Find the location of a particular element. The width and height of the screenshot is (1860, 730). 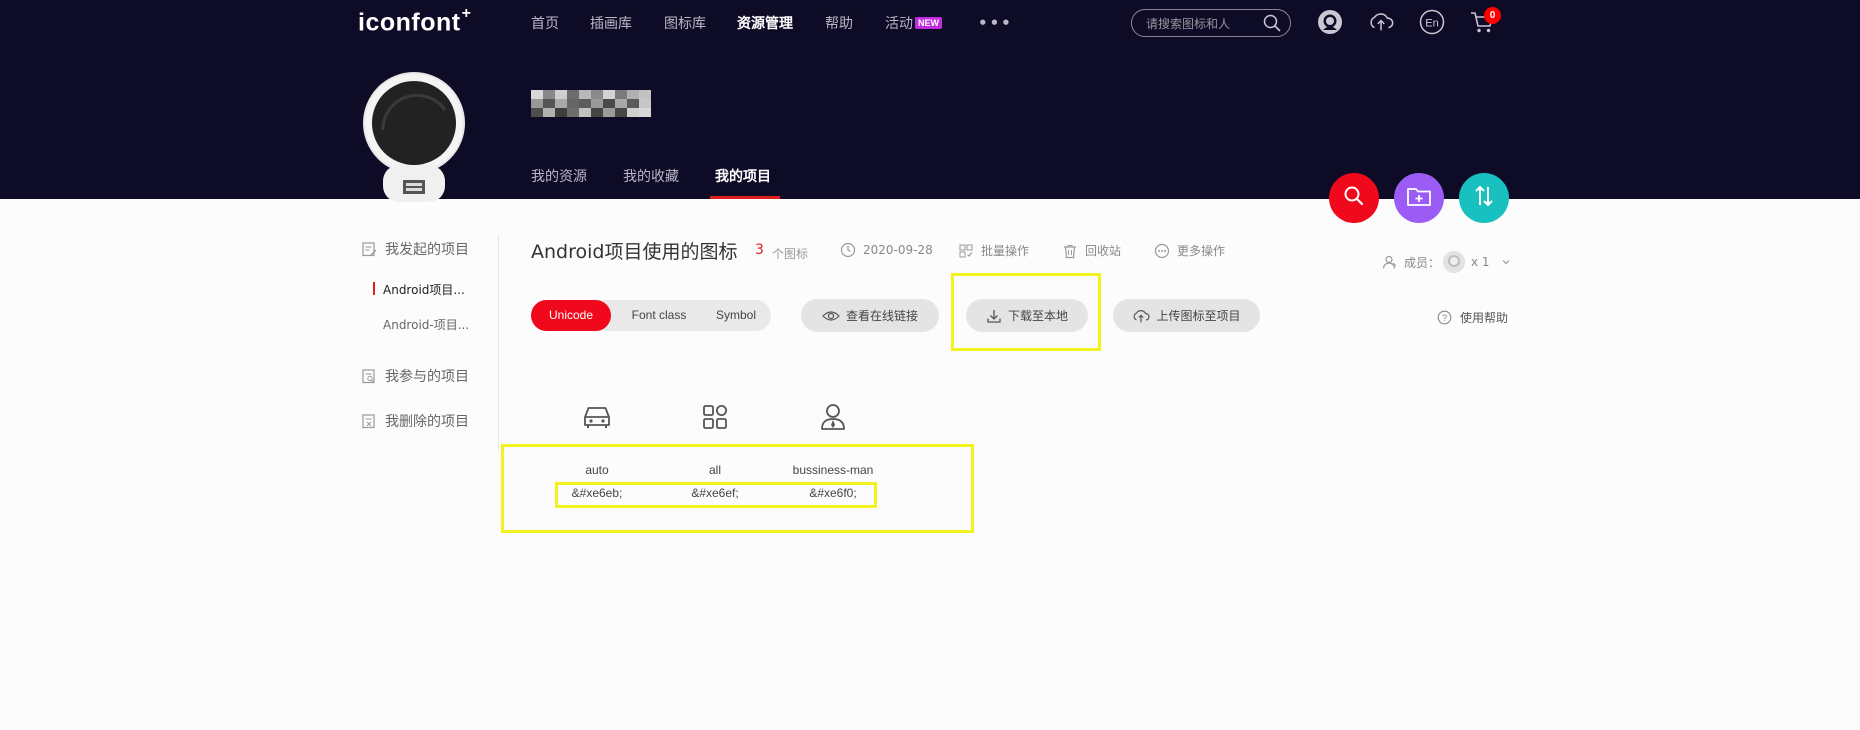

nav-help: 帮助 is located at coordinates (839, 23).